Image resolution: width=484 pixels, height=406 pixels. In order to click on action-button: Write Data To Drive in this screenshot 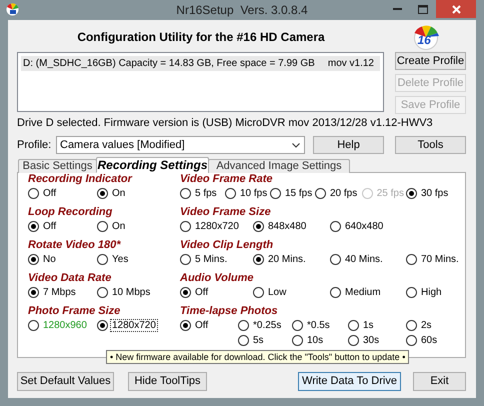, I will do `click(349, 381)`.